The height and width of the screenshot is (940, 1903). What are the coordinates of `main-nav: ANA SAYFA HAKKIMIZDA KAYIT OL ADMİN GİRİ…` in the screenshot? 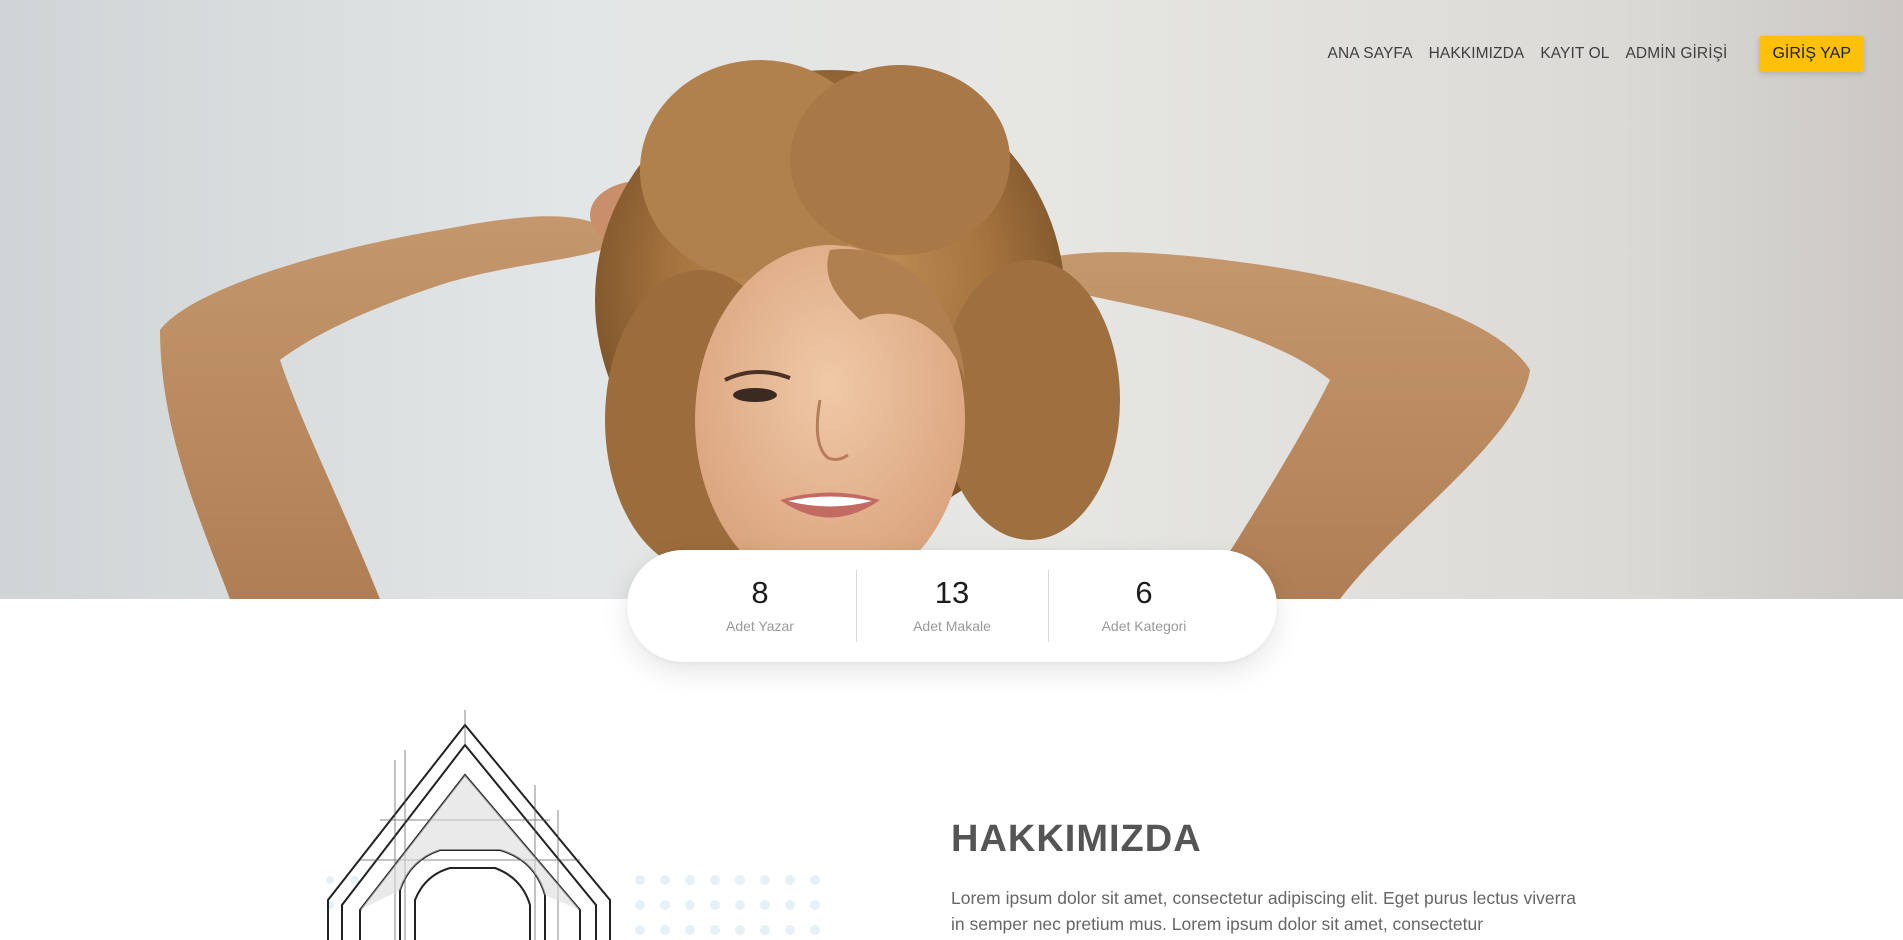 It's located at (1592, 54).